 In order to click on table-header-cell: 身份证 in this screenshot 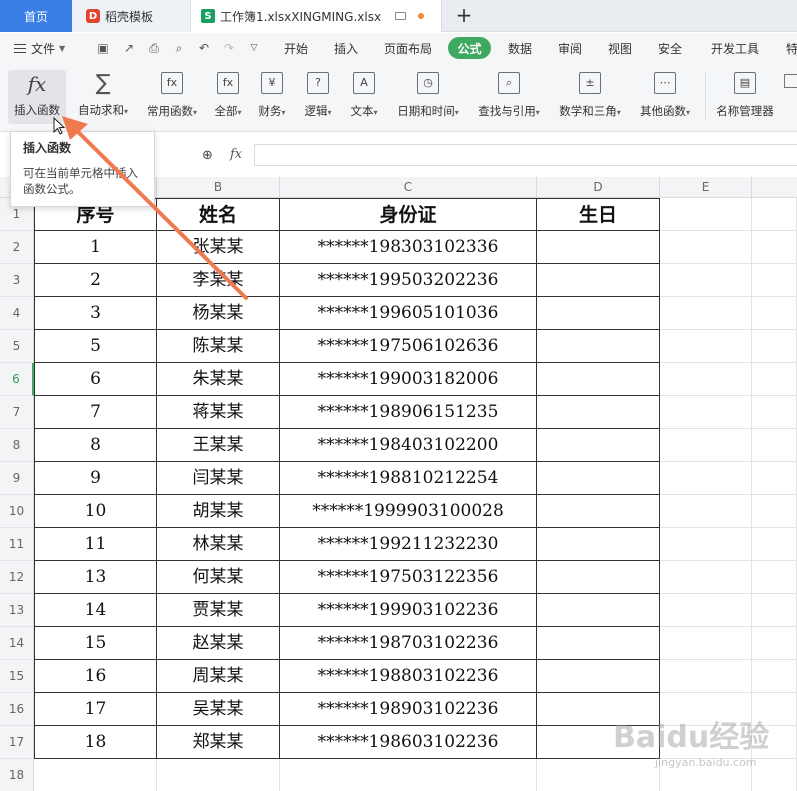, I will do `click(408, 214)`.